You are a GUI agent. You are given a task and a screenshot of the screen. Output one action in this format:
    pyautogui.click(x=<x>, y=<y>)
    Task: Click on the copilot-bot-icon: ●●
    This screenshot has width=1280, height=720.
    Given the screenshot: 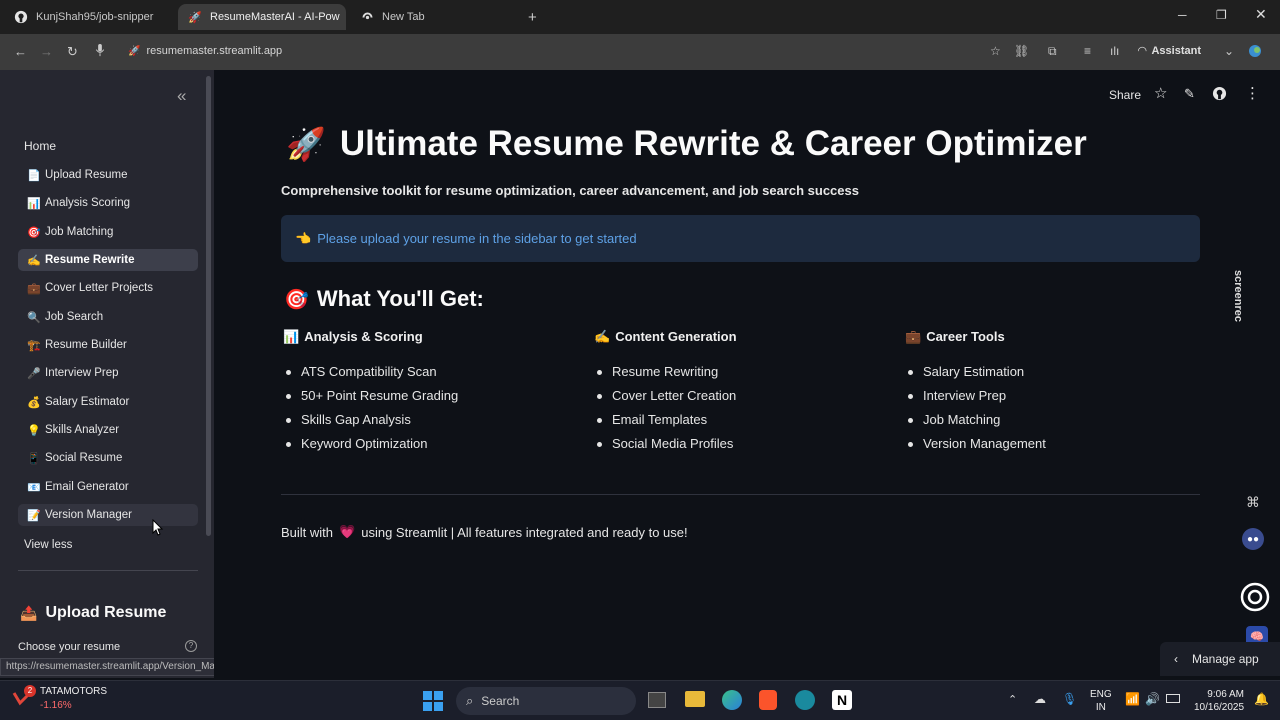 What is the action you would take?
    pyautogui.click(x=1253, y=539)
    